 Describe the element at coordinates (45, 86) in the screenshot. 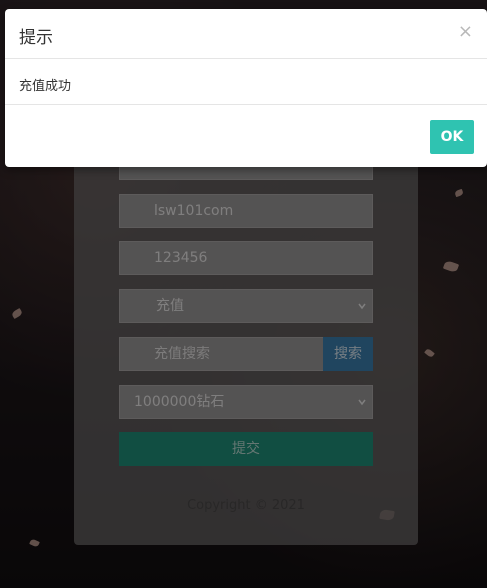

I see `dialog-message: 充值成功` at that location.